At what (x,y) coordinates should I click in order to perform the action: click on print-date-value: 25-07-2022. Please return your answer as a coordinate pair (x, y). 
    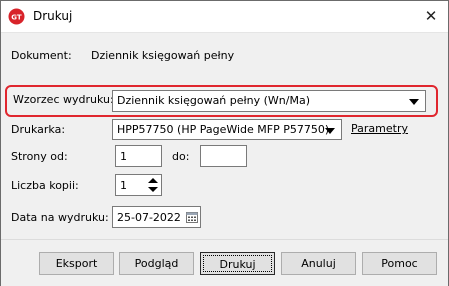
    Looking at the image, I should click on (149, 217).